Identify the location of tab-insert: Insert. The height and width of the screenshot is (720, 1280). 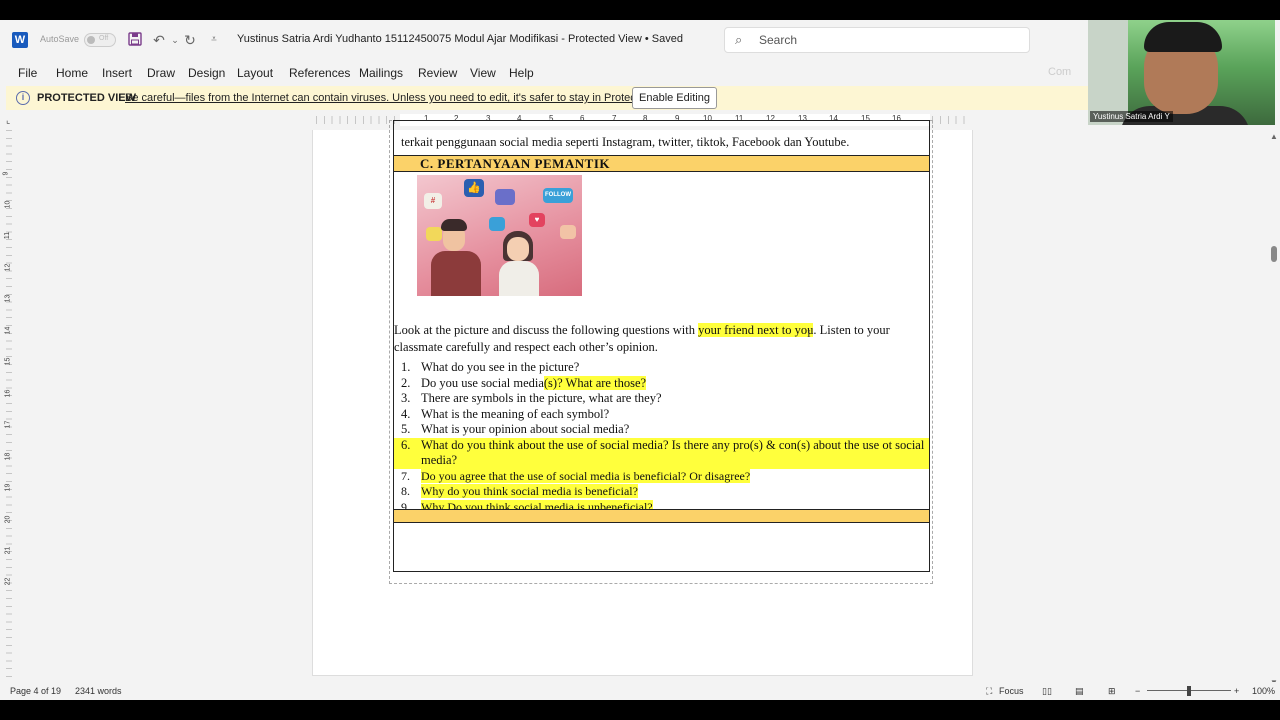
(117, 73).